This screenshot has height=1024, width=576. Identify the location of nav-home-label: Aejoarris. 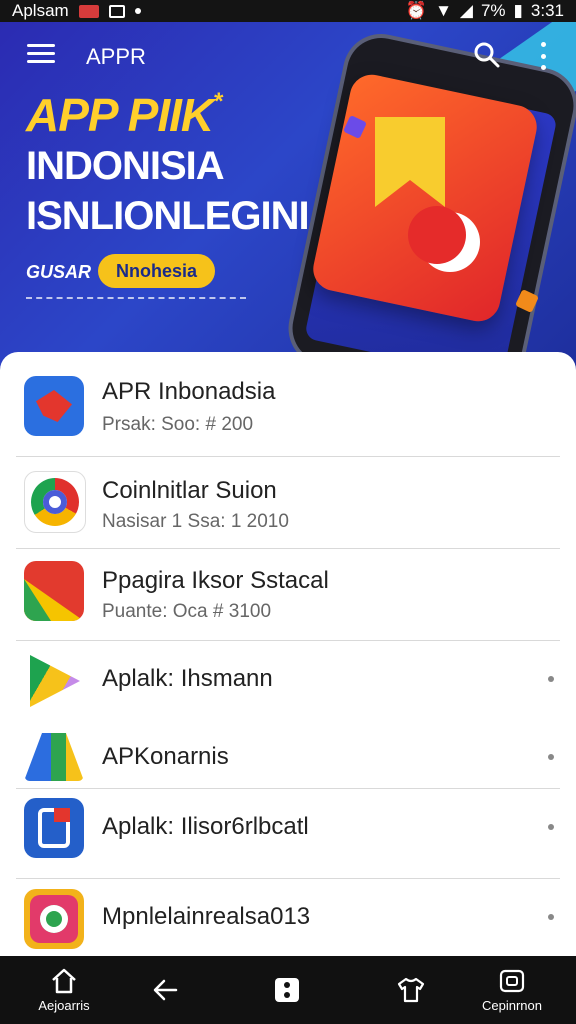
(64, 1005).